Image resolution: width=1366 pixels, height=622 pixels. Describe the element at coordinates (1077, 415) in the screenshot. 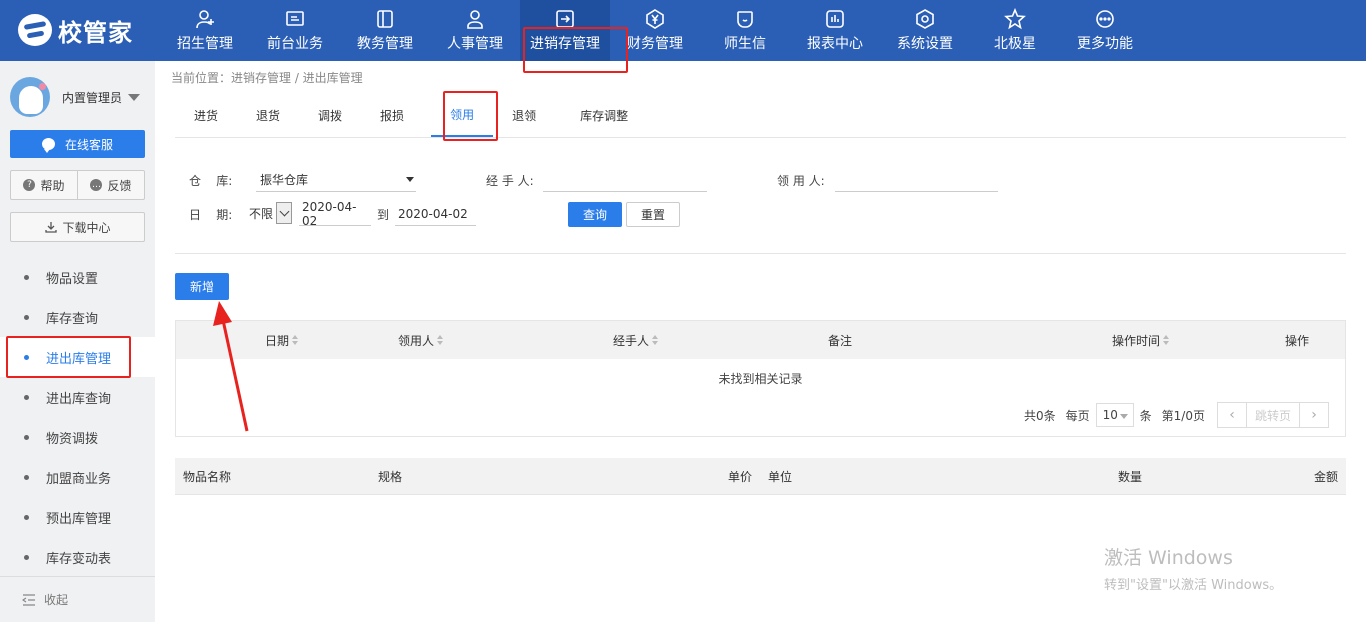

I see `per-page-label: 每页` at that location.